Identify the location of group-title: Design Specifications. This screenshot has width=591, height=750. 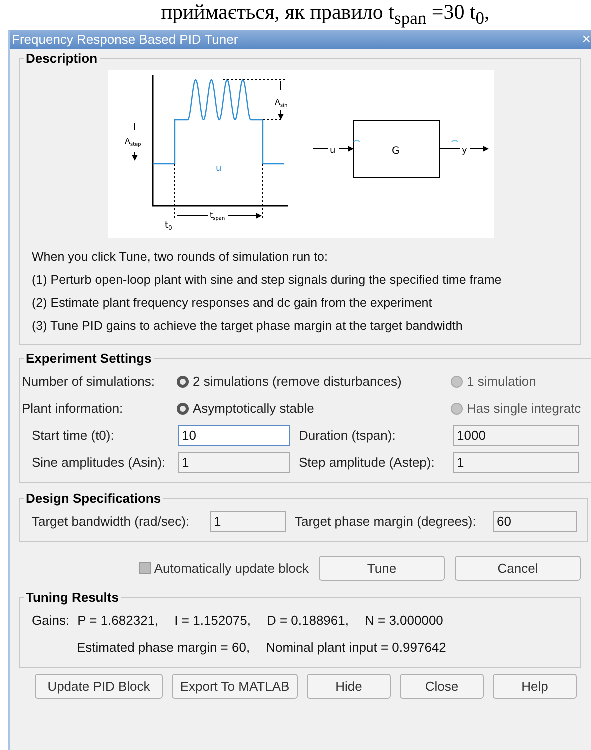
(93, 498).